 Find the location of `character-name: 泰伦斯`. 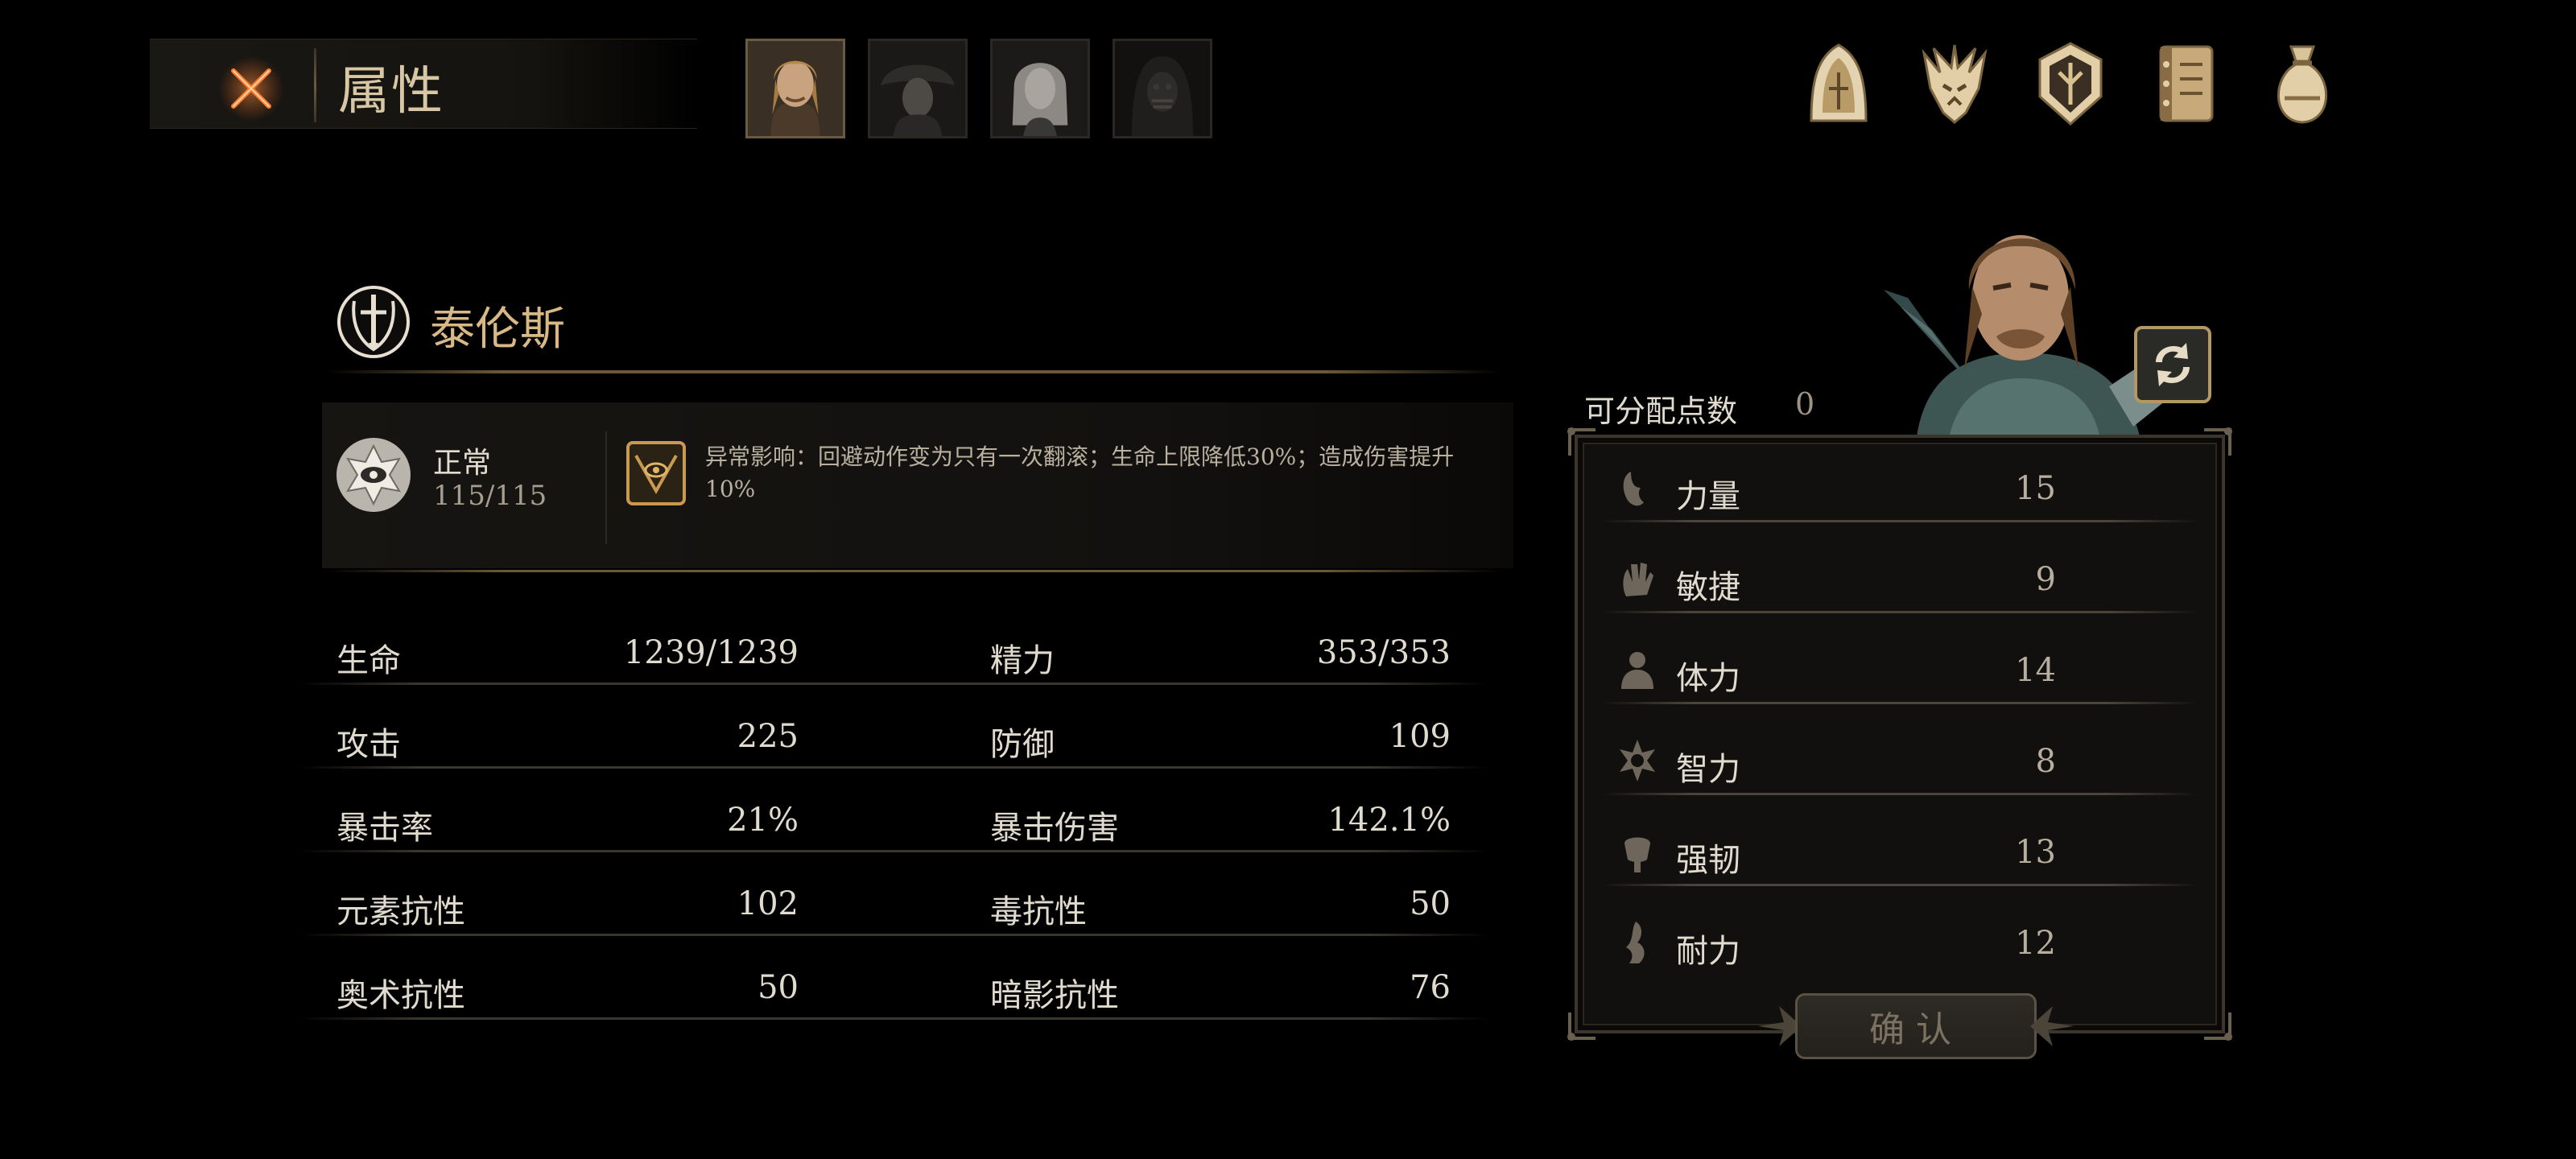

character-name: 泰伦斯 is located at coordinates (497, 329).